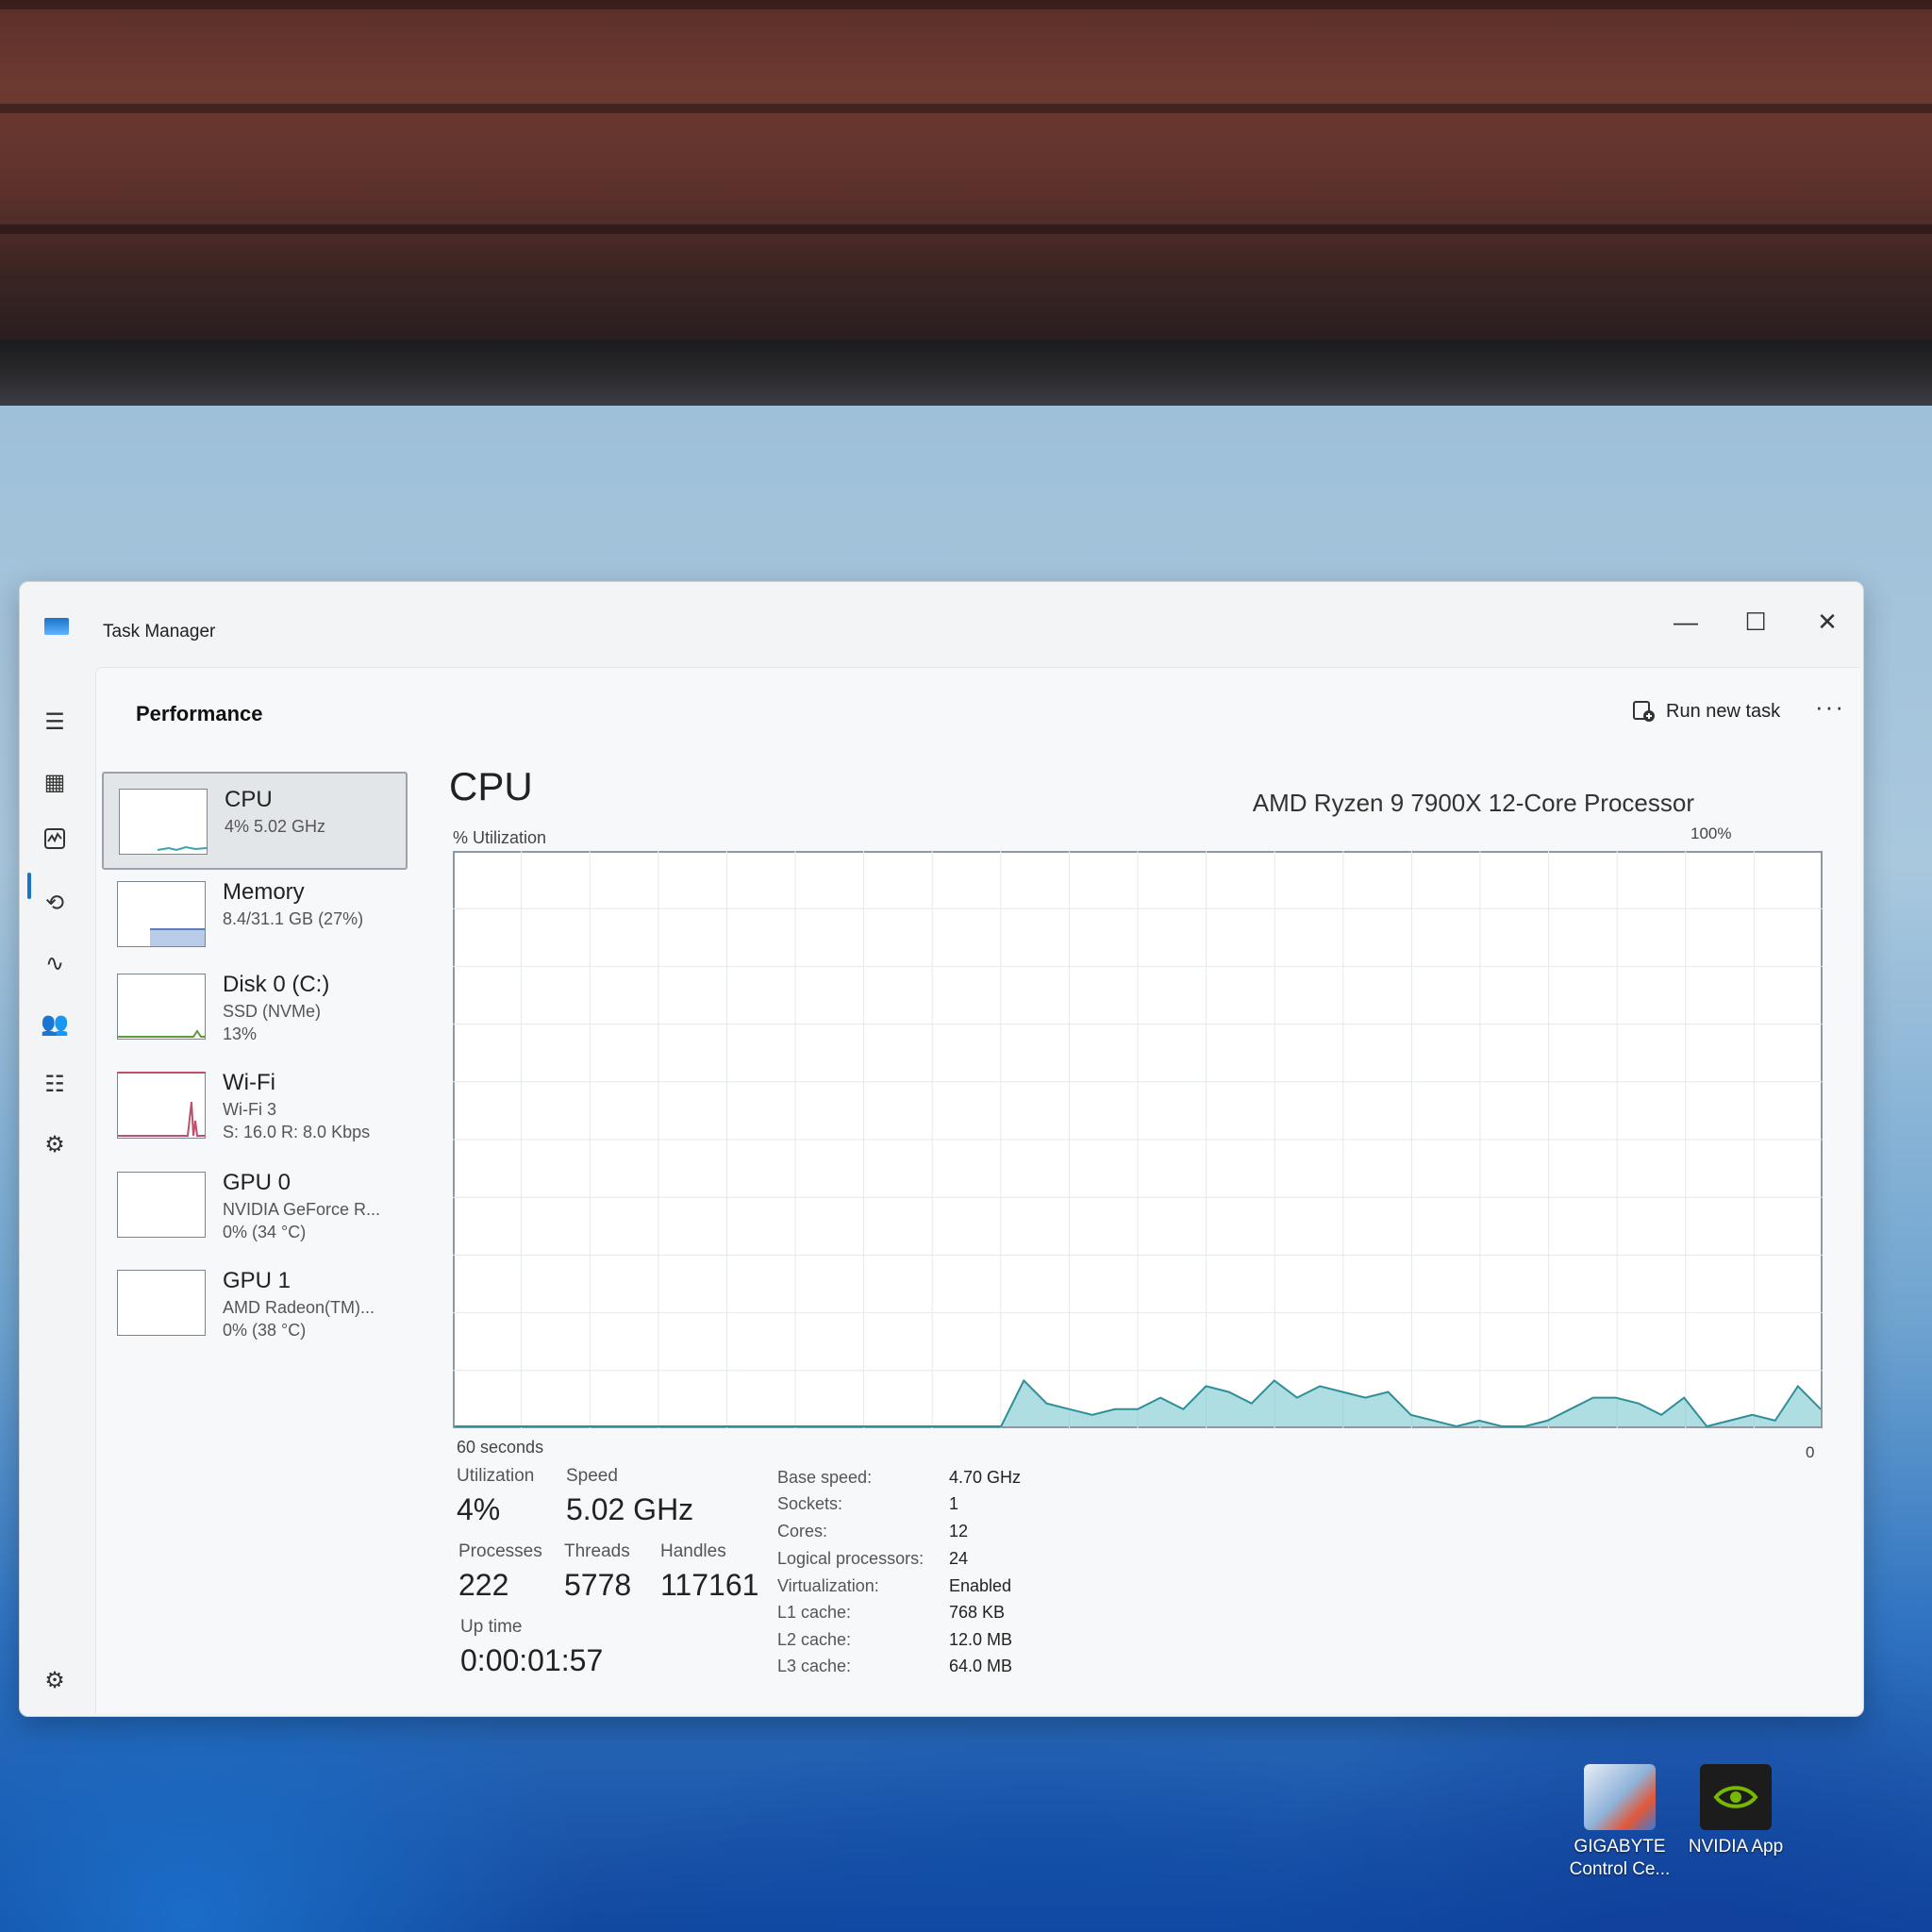 The image size is (1932, 1932). What do you see at coordinates (55, 1681) in the screenshot?
I see `settings-icon: ⚙` at bounding box center [55, 1681].